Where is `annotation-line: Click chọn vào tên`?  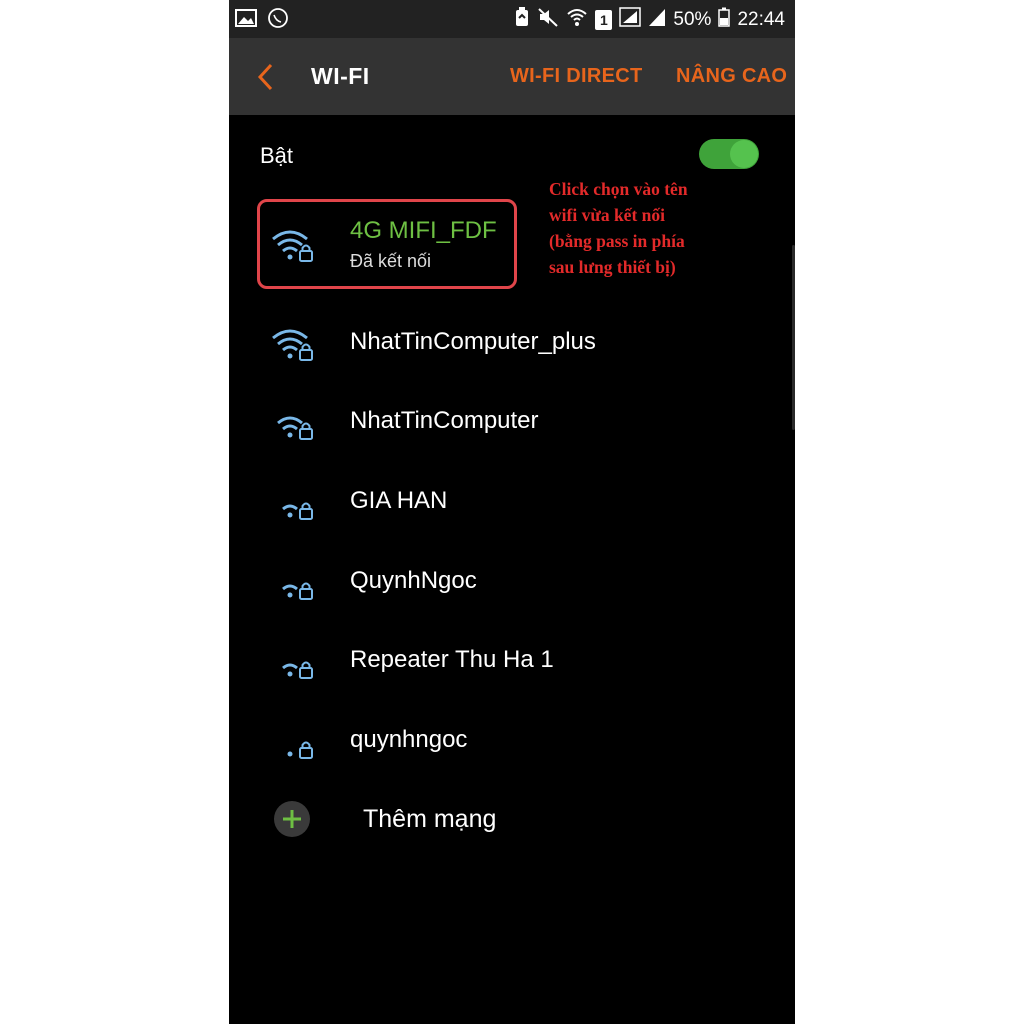 annotation-line: Click chọn vào tên is located at coordinates (618, 189).